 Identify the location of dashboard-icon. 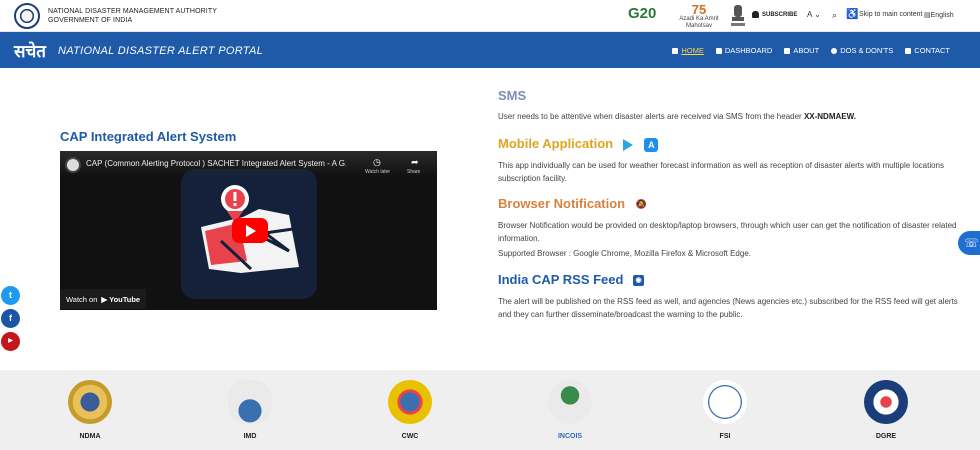
(718, 50).